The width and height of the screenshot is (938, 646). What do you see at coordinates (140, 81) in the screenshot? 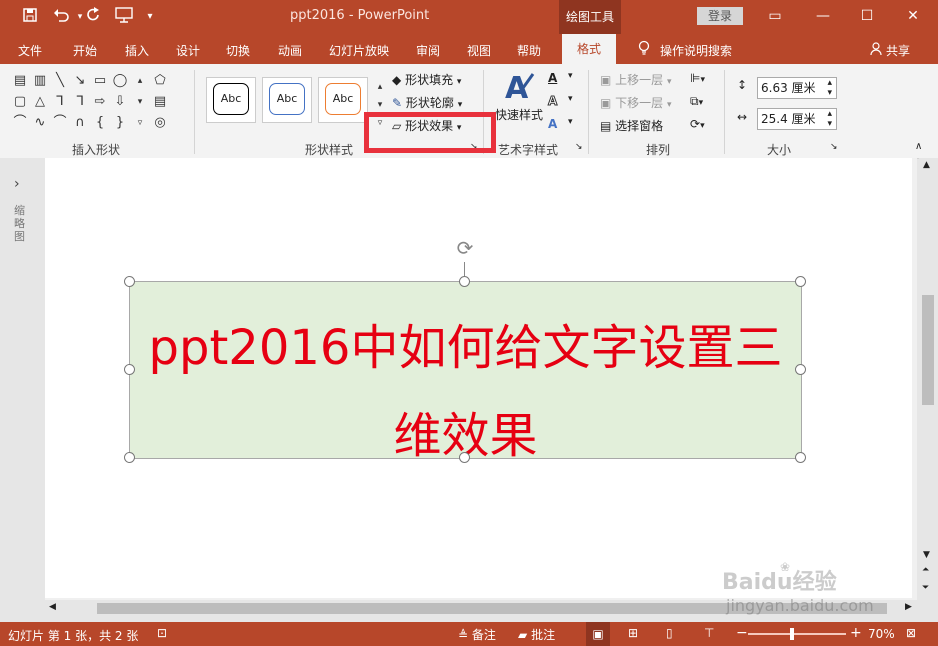
I see `gallery-up-icon: ▴` at bounding box center [140, 81].